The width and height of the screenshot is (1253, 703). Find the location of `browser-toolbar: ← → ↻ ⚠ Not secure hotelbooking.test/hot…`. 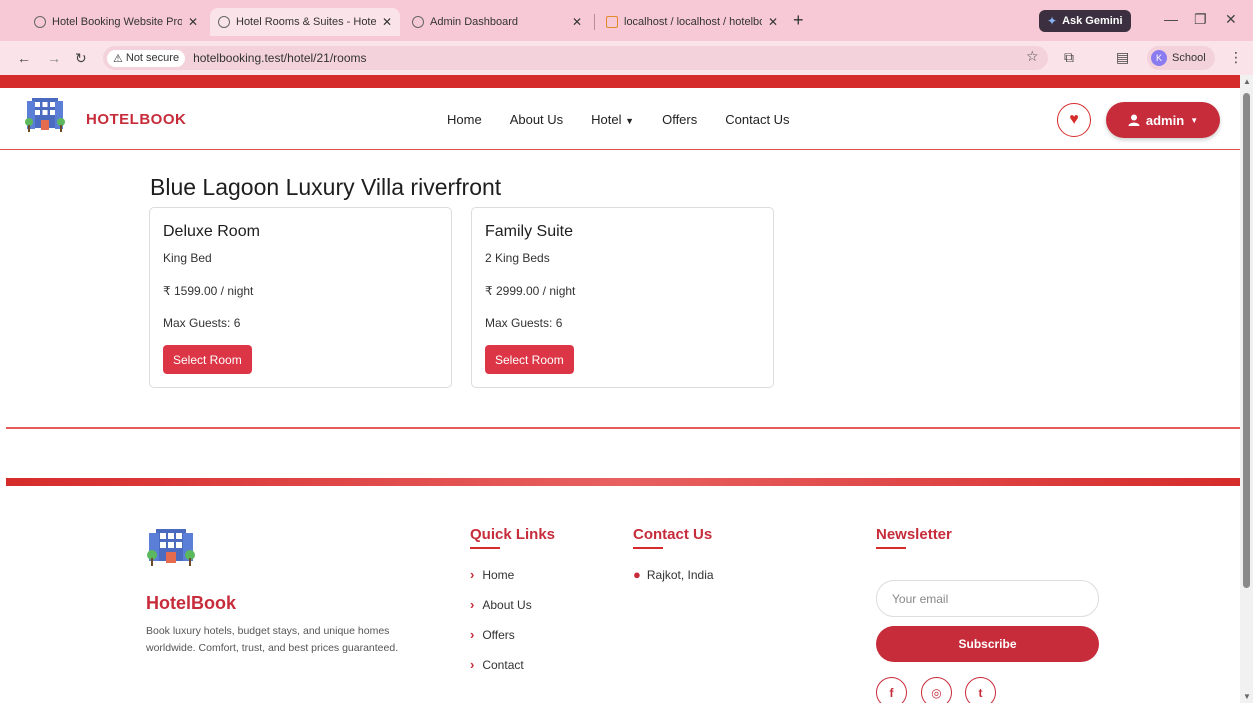

browser-toolbar: ← → ↻ ⚠ Not secure hotelbooking.test/hot… is located at coordinates (626, 58).